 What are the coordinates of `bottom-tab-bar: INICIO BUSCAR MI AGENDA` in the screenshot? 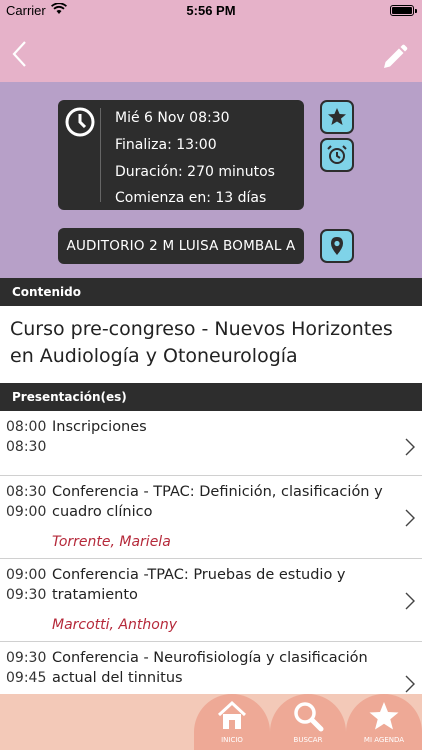 It's located at (211, 722).